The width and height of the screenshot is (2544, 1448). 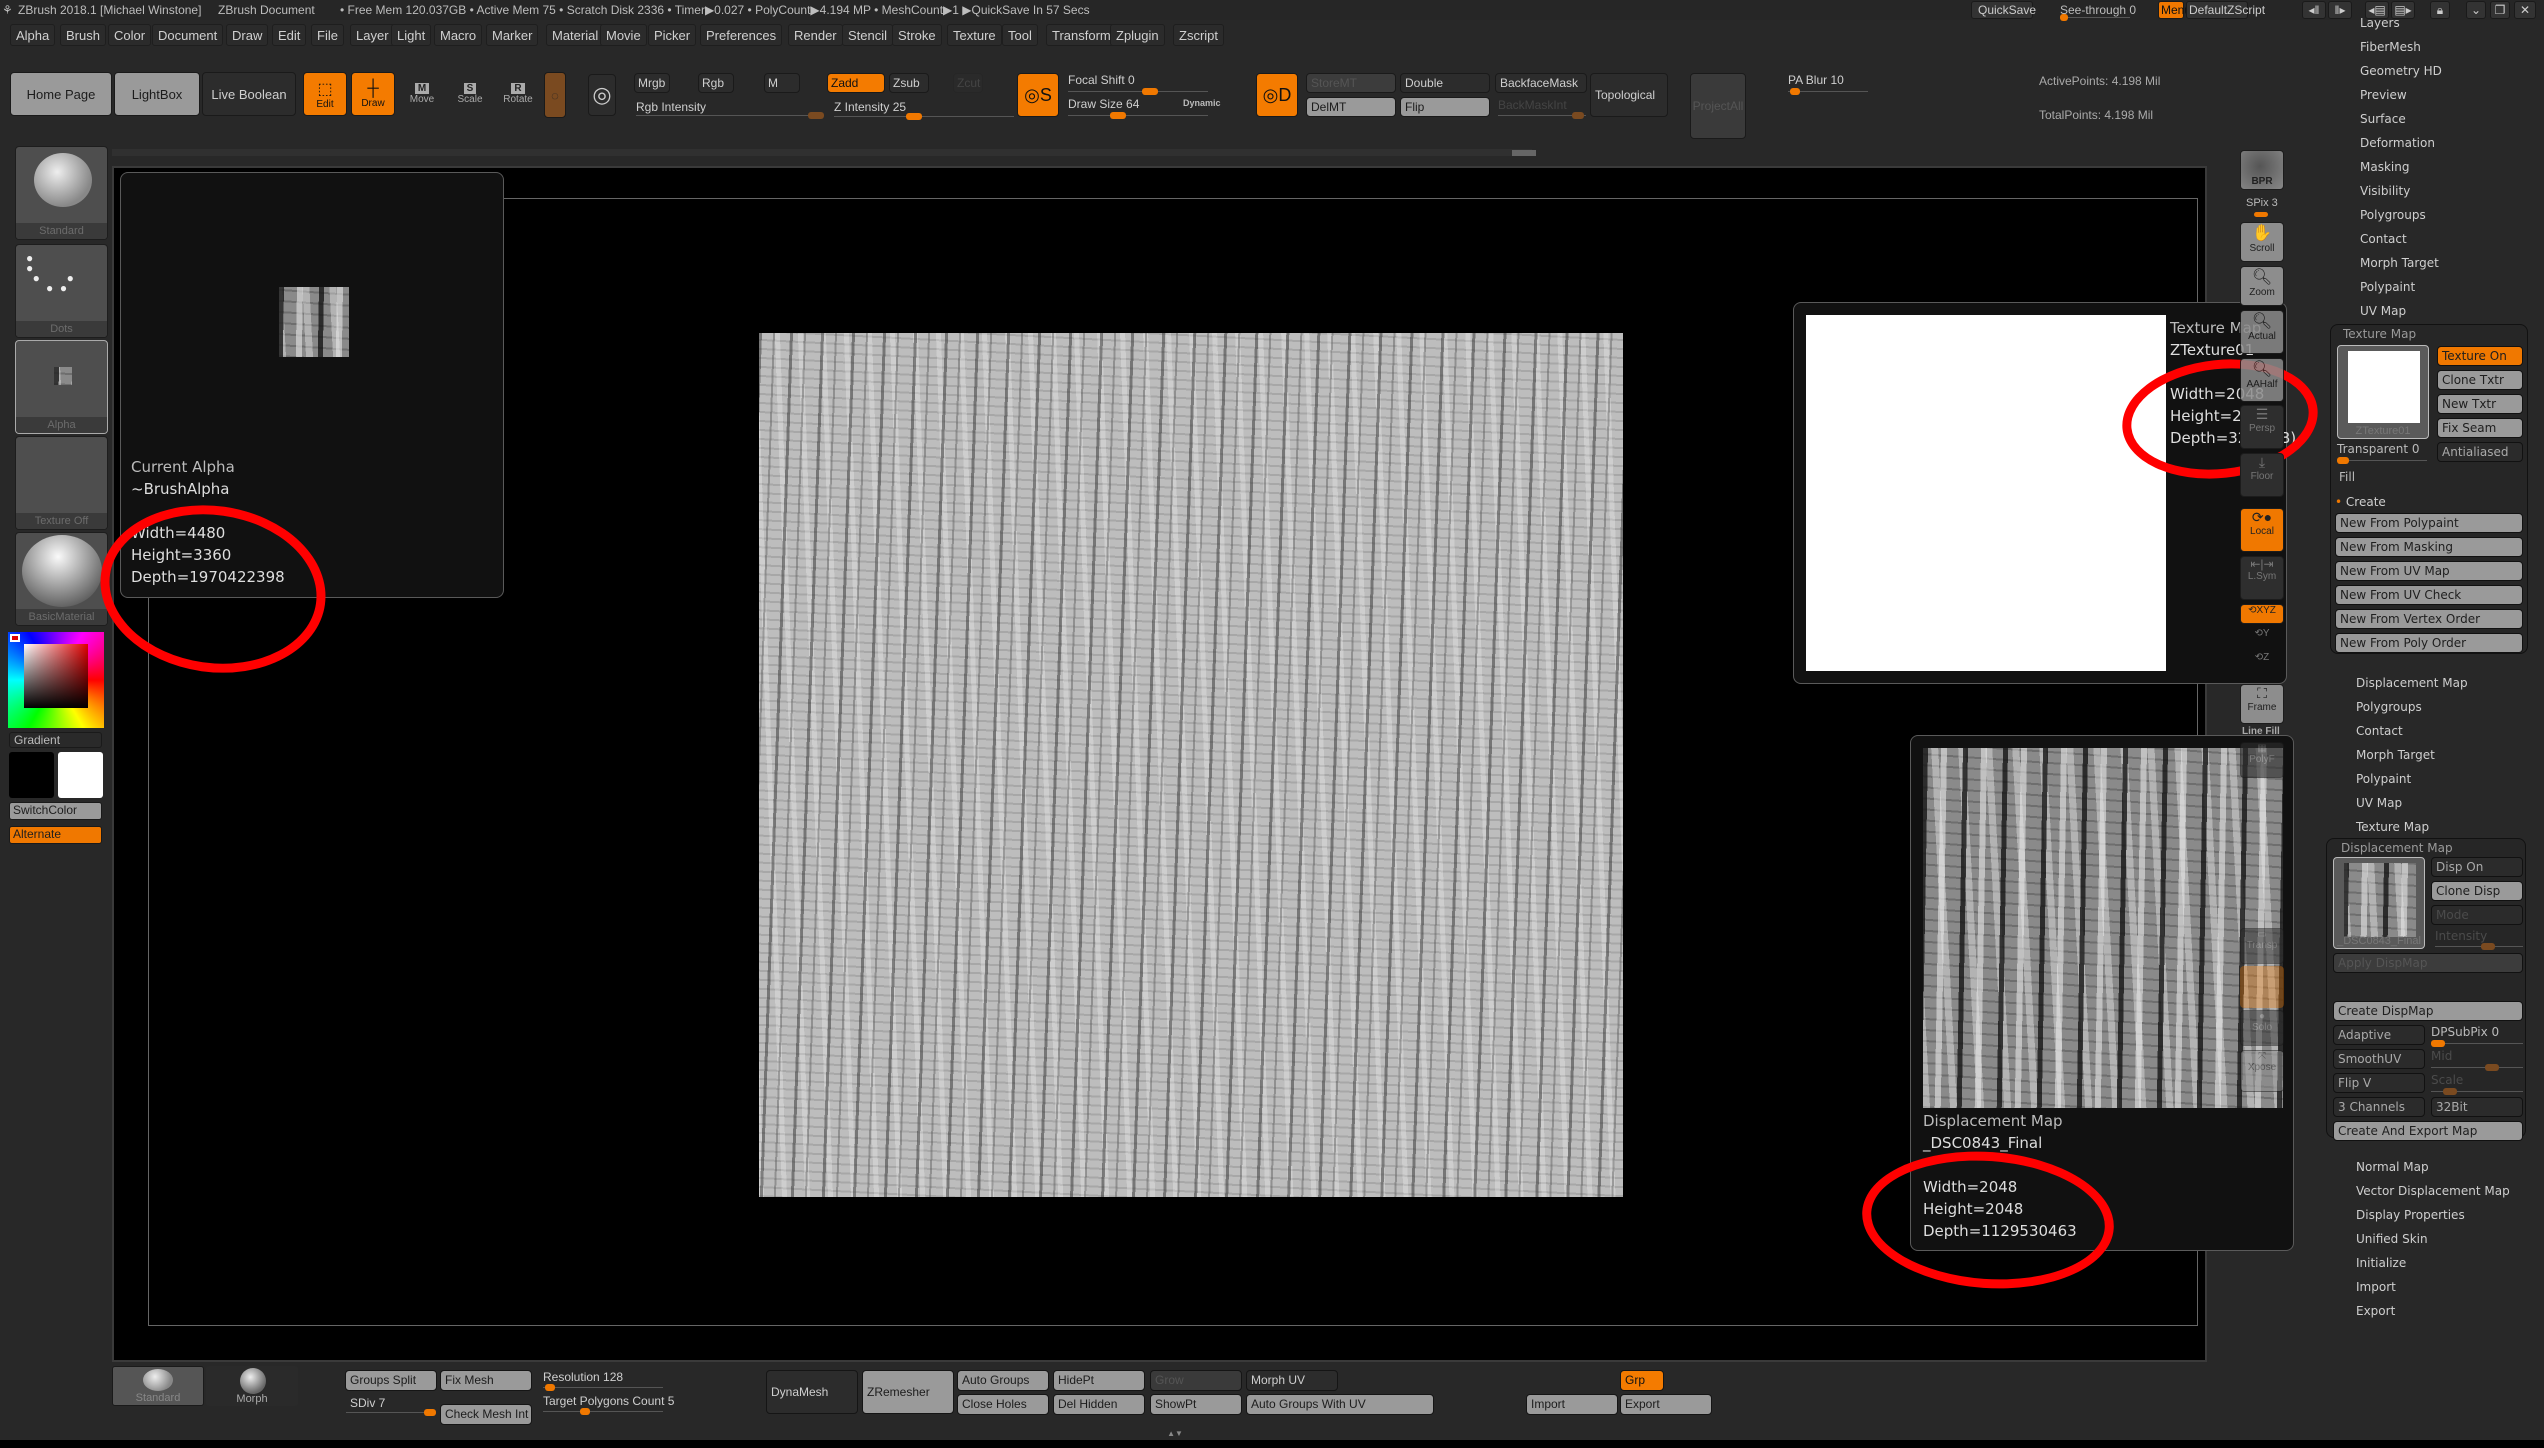 I want to click on aahalf-button: 🔍︎ AAHalf, so click(x=2262, y=380).